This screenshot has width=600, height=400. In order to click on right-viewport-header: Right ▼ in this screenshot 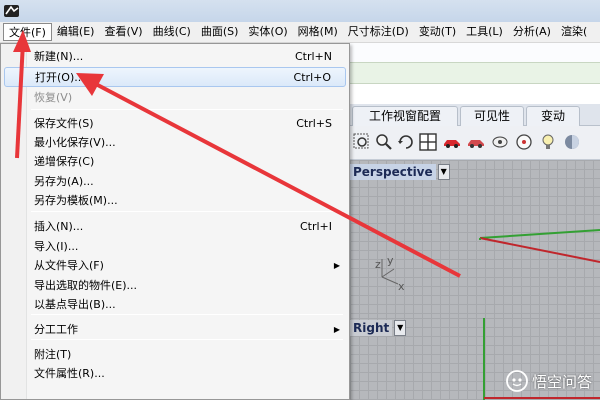, I will do `click(378, 328)`.